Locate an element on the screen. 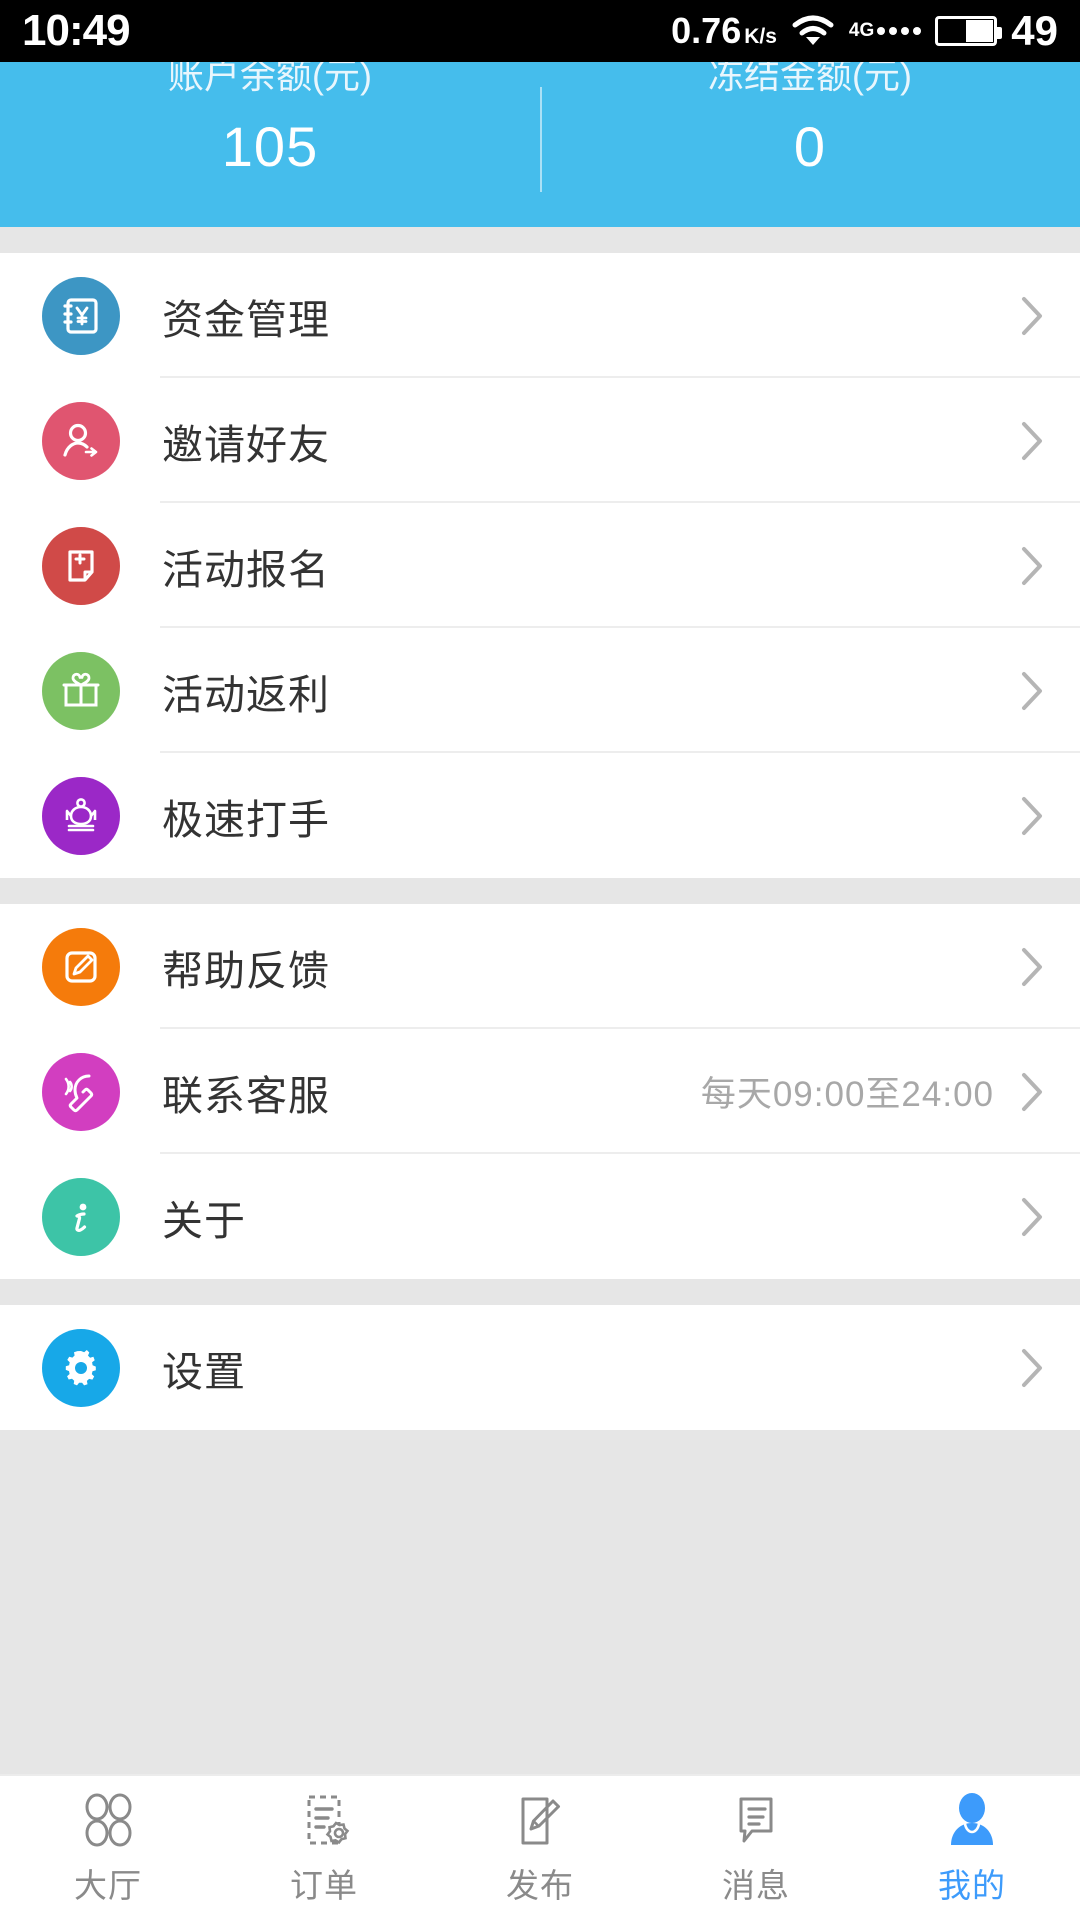 The width and height of the screenshot is (1080, 1920). menu-item-invite-friends: 邀请好友 is located at coordinates (540, 440).